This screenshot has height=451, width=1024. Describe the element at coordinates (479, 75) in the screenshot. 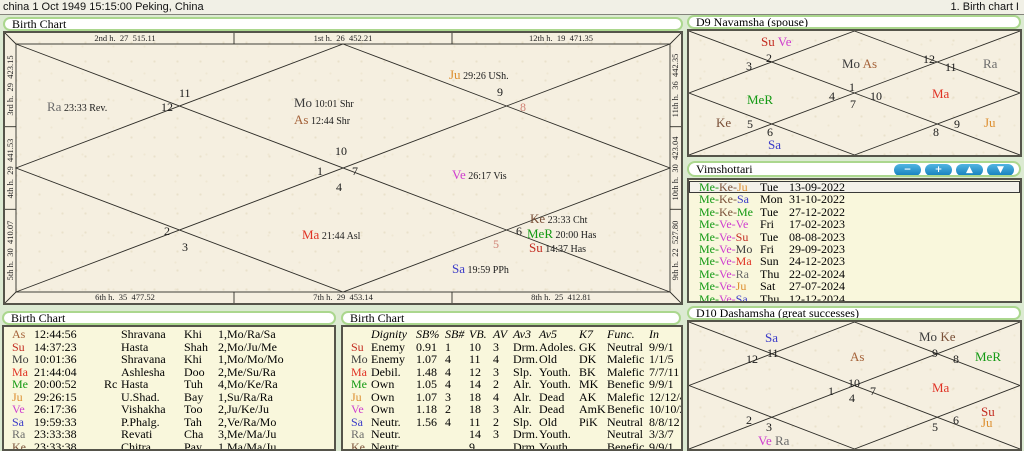

I see `planet-ju: Ju 29:26 USh.` at that location.